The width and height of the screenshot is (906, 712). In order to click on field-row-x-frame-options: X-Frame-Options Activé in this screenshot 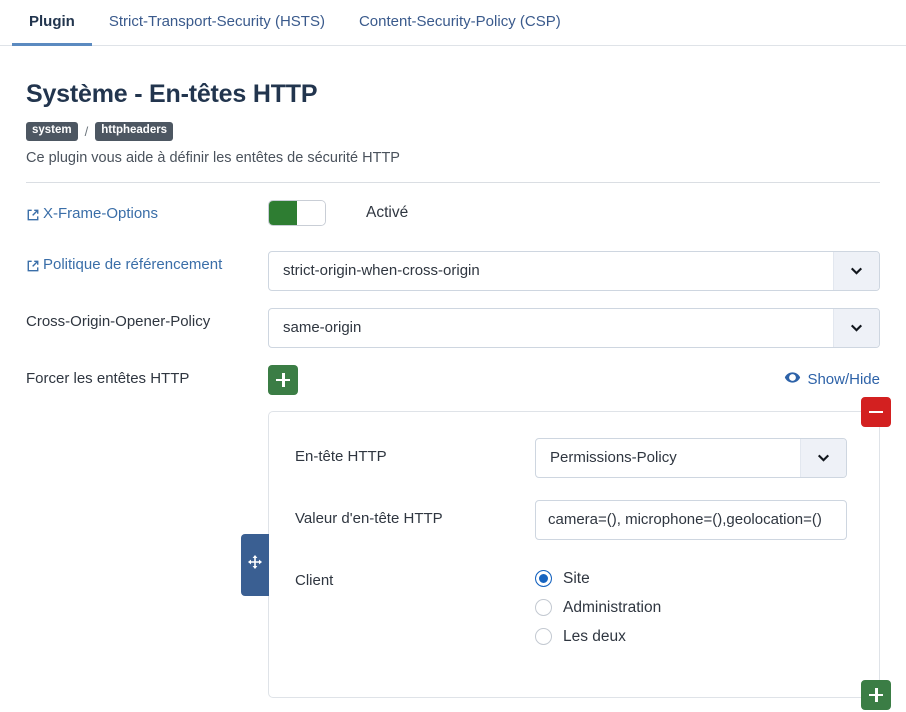, I will do `click(453, 216)`.